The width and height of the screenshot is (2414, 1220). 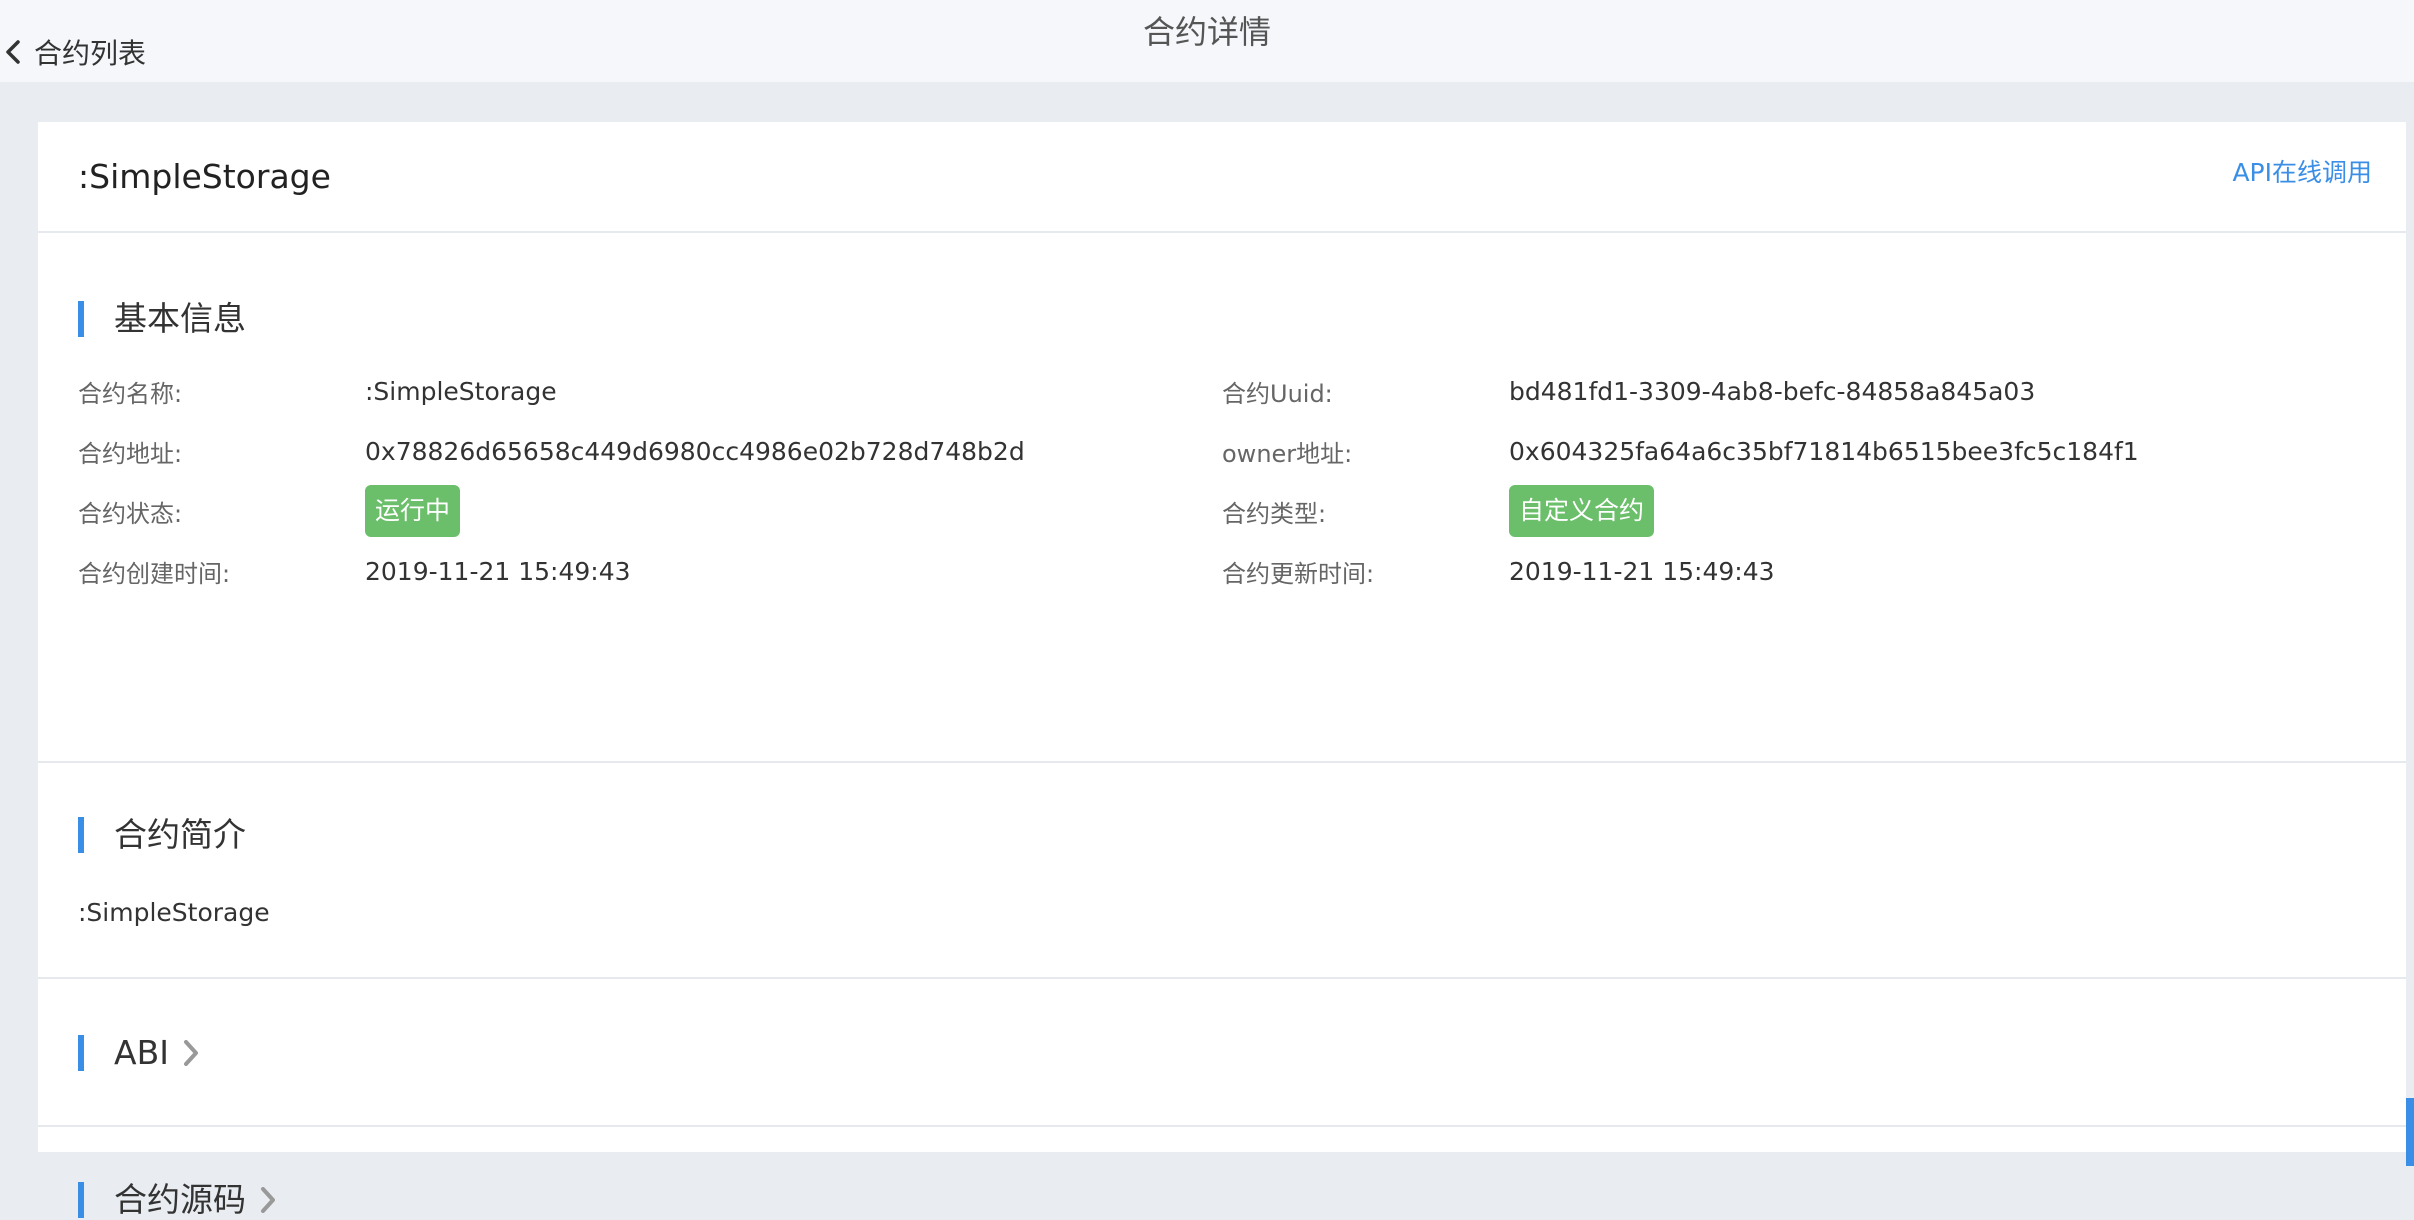 What do you see at coordinates (1222, 177) in the screenshot?
I see `card-header: :SimpleStorage API在线调用` at bounding box center [1222, 177].